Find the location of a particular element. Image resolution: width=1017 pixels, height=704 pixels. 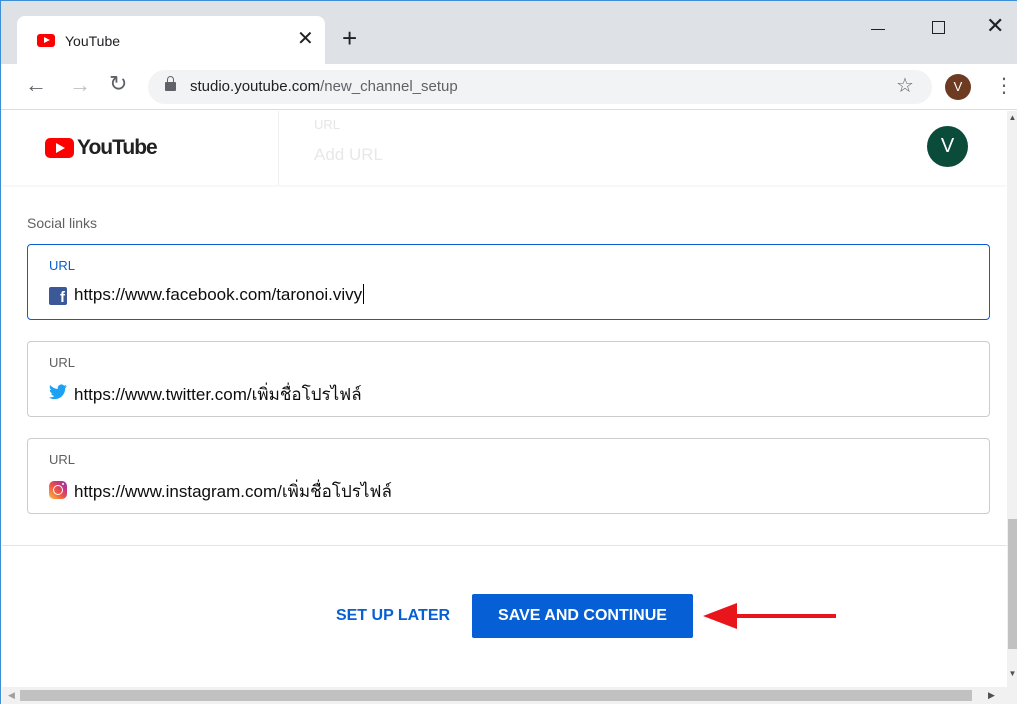

scroll-down-icon: ▼ is located at coordinates (1012, 673).